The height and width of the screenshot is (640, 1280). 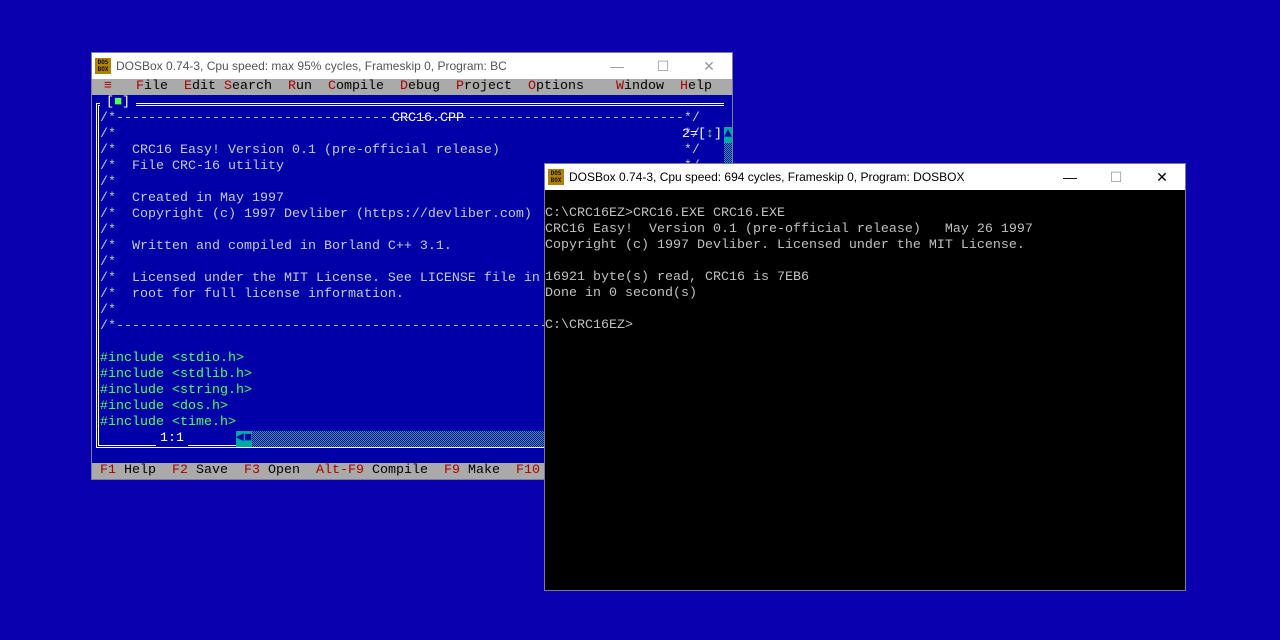 What do you see at coordinates (172, 439) in the screenshot?
I see `cursor-position: 1:1` at bounding box center [172, 439].